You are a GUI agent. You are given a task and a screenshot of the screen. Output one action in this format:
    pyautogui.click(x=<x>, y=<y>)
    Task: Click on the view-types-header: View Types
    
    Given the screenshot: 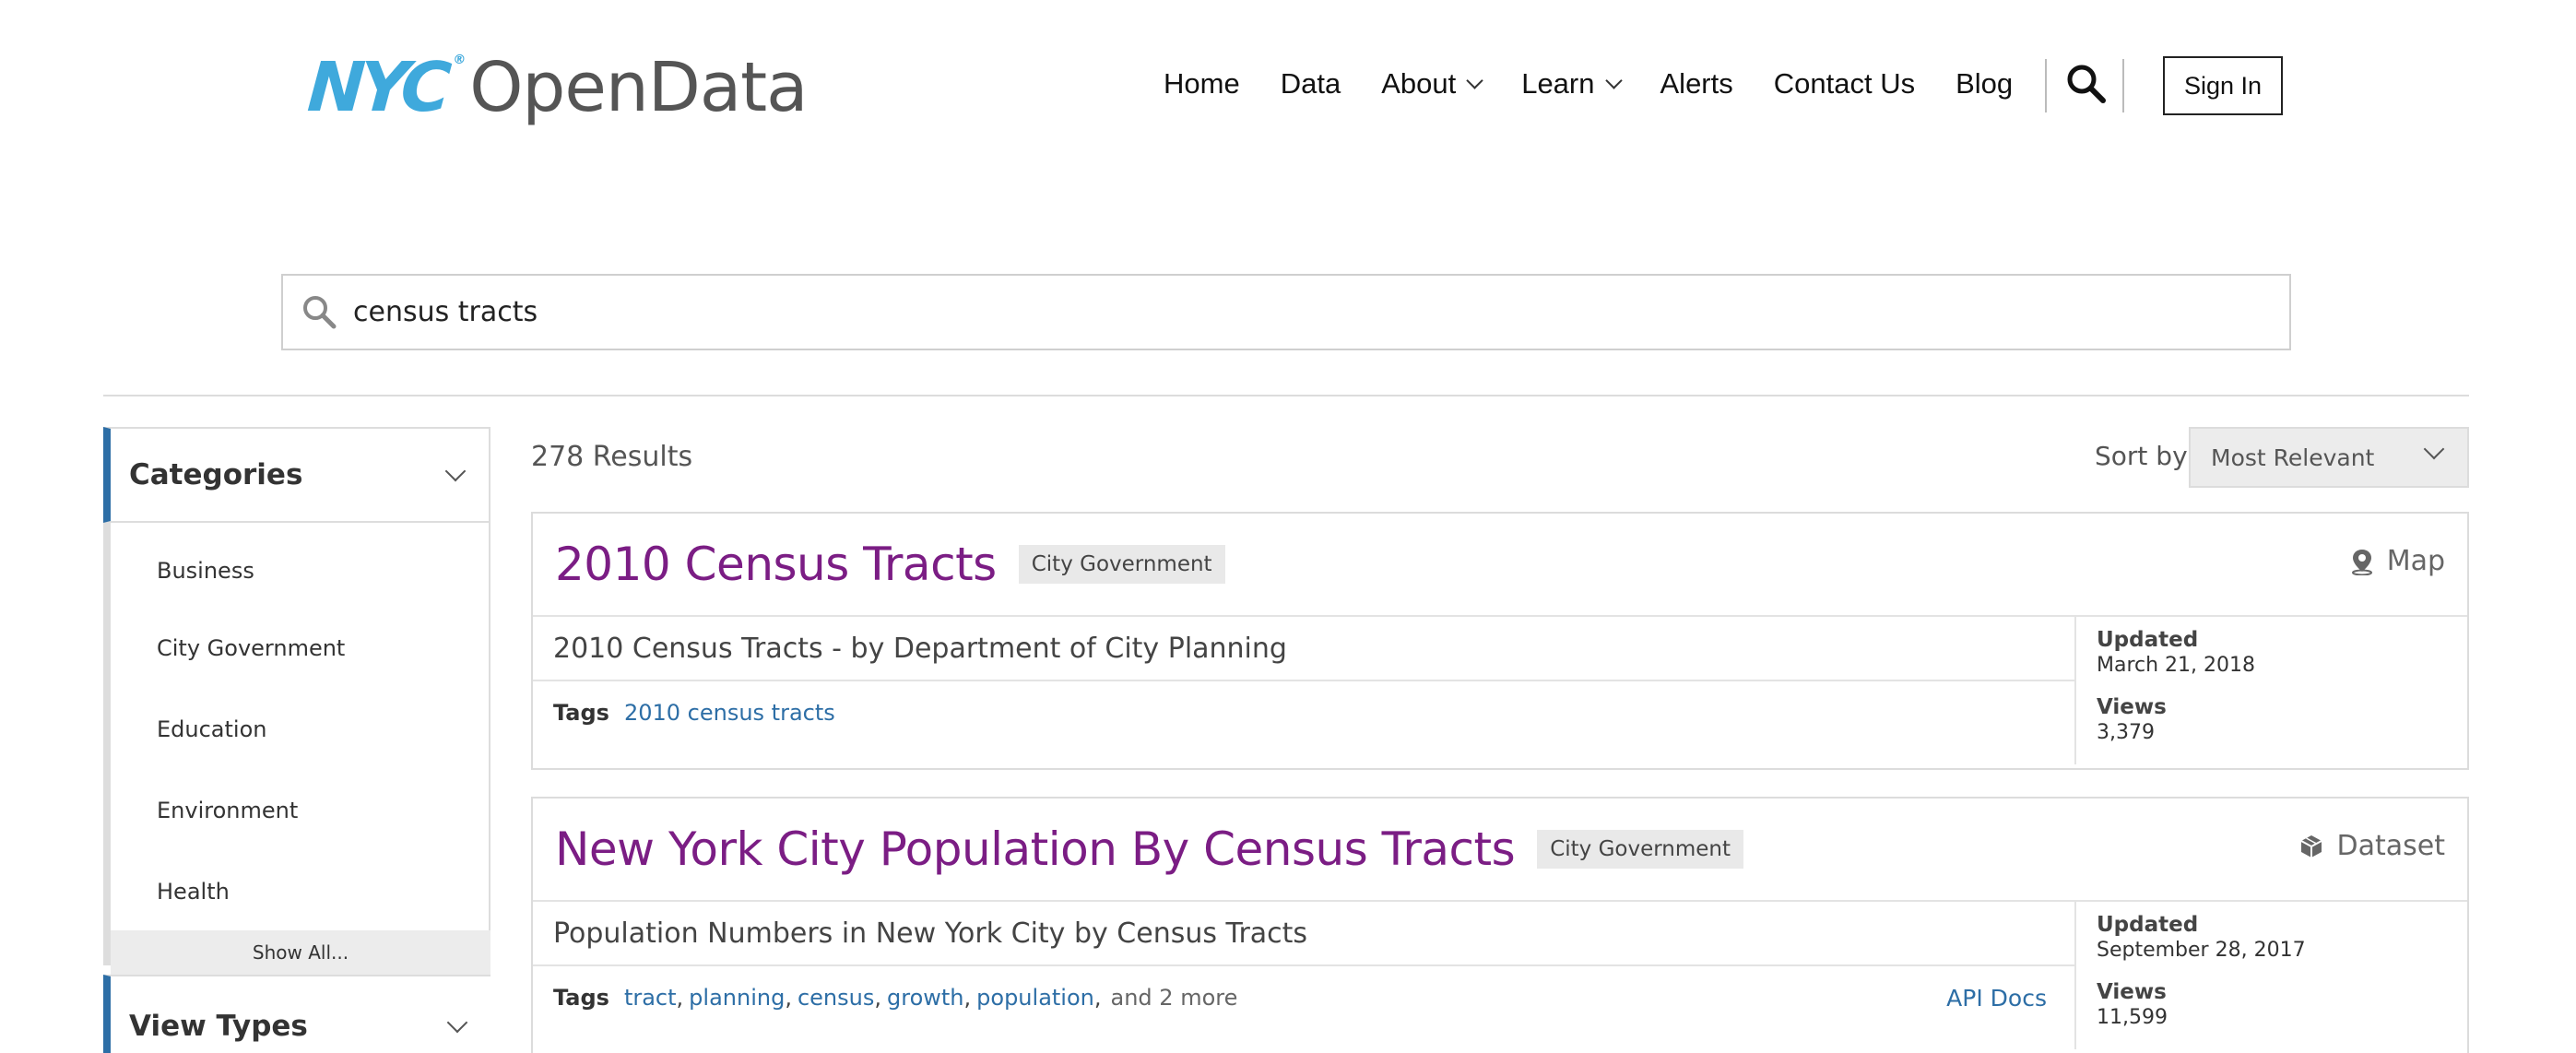 What is the action you would take?
    pyautogui.click(x=296, y=1014)
    